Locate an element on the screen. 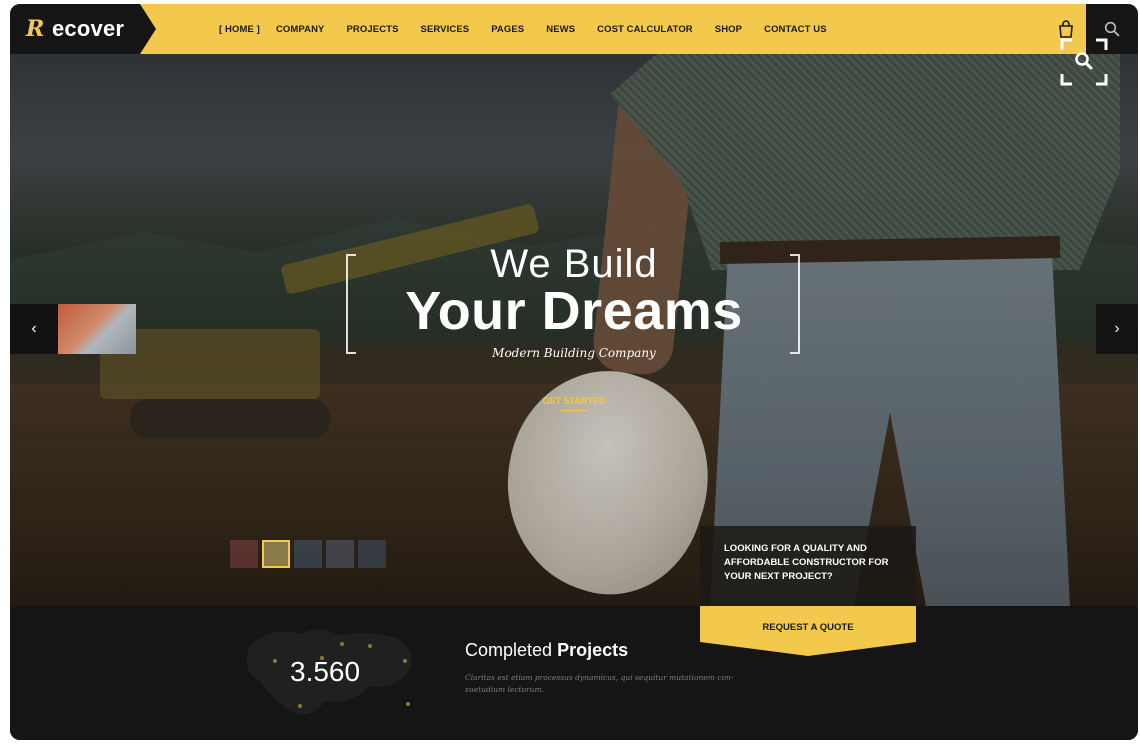 The width and height of the screenshot is (1140, 746). nav-item-news: NEWS is located at coordinates (560, 29).